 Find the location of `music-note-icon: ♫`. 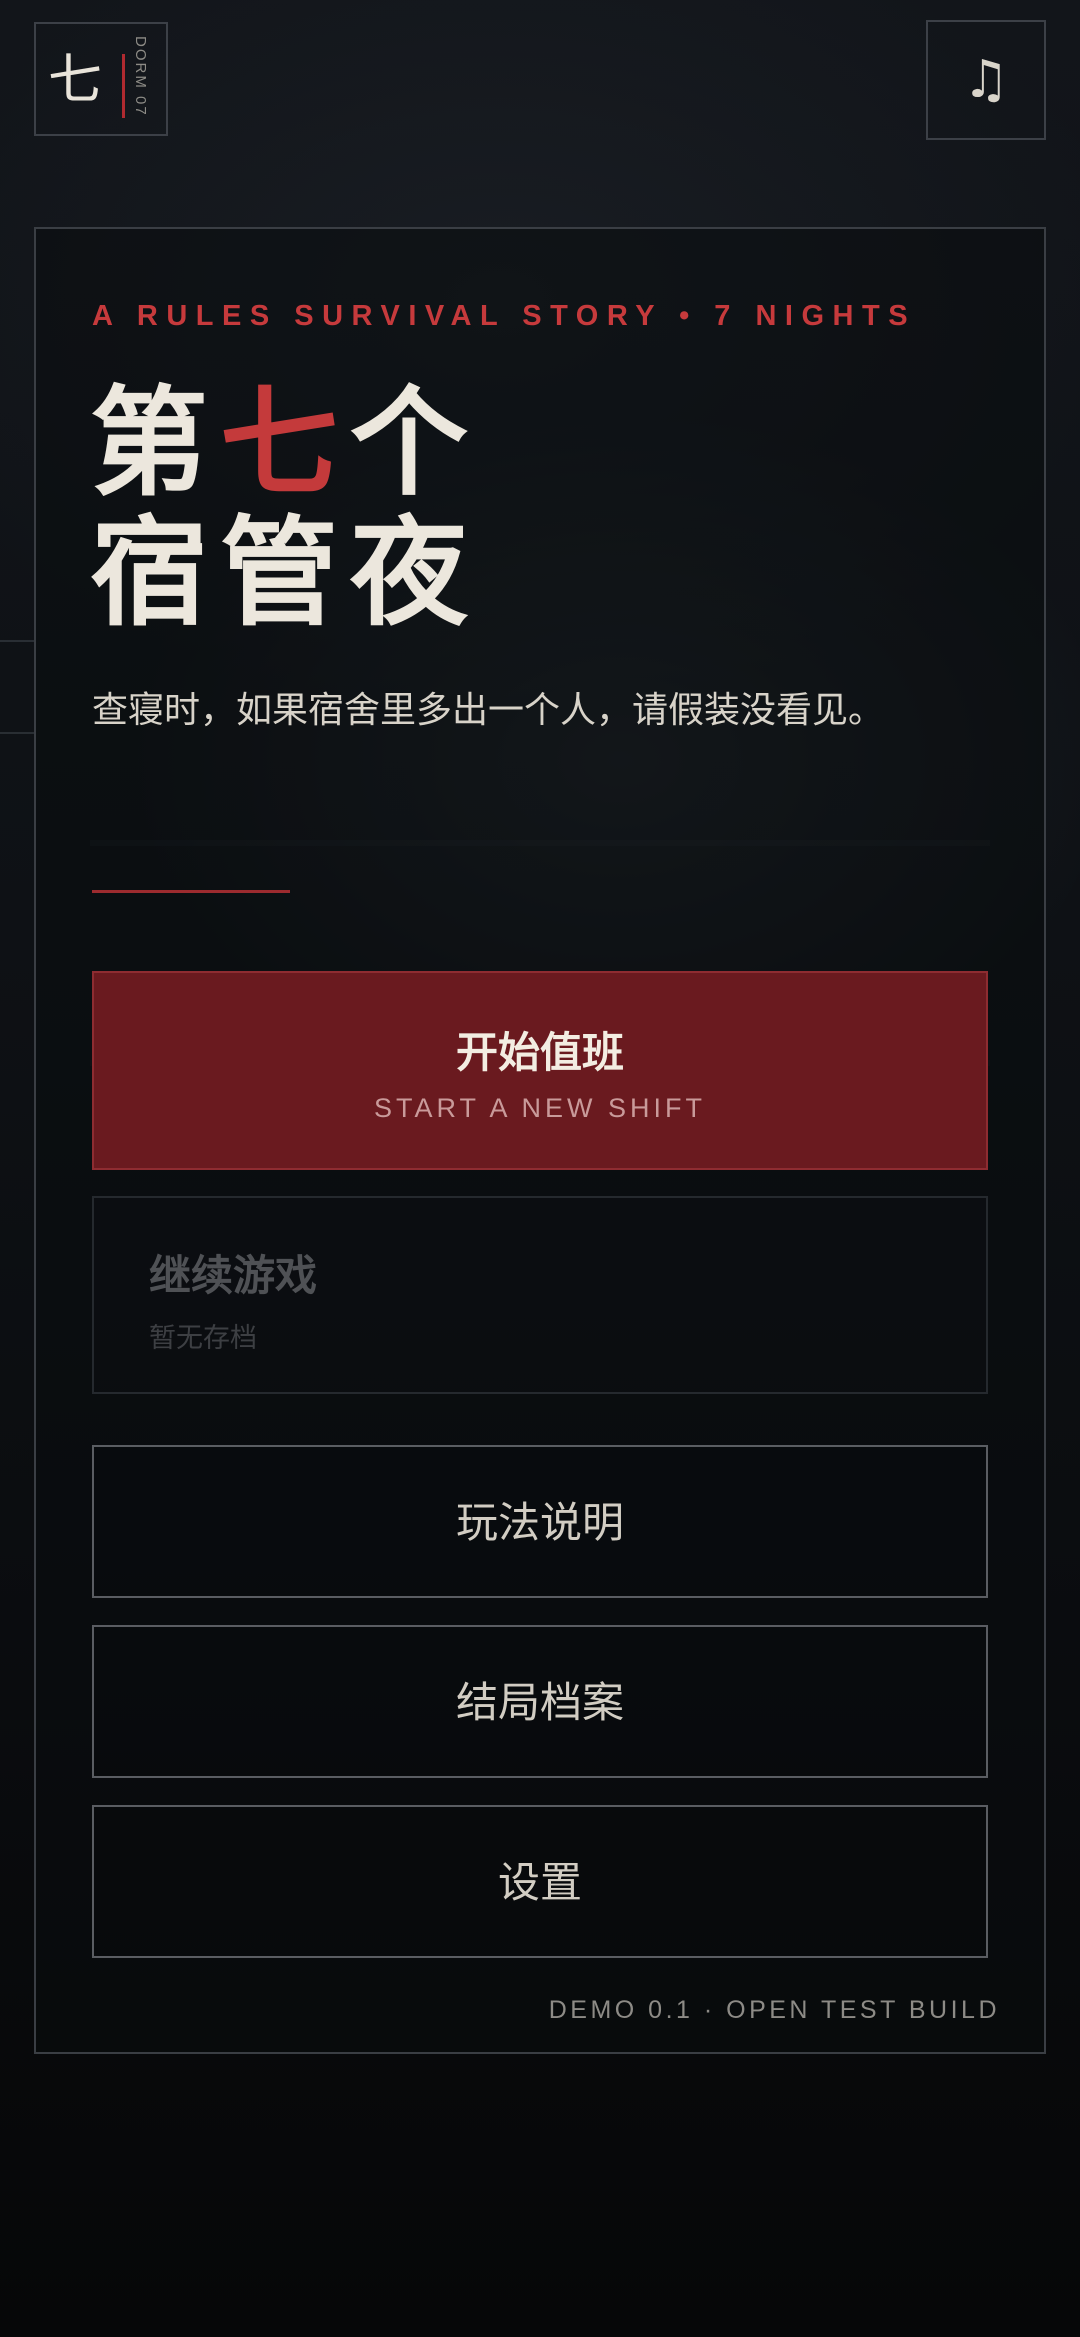

music-note-icon: ♫ is located at coordinates (986, 80).